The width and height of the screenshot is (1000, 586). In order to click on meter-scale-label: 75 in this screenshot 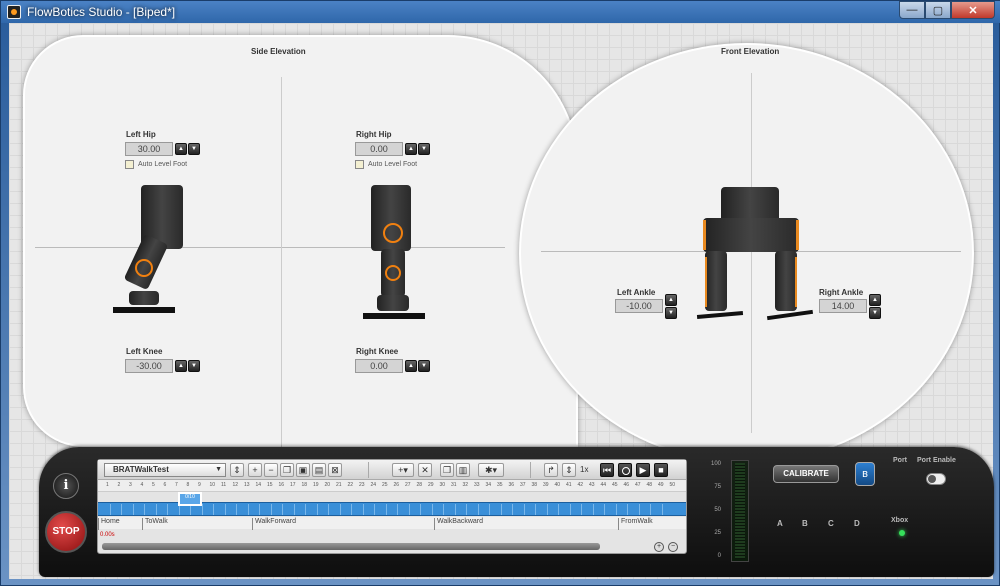, I will do `click(717, 487)`.